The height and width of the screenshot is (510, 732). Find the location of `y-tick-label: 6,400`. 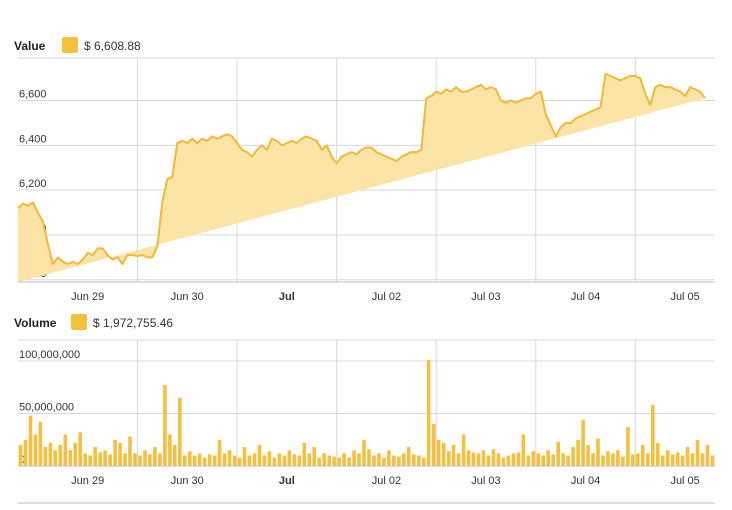

y-tick-label: 6,400 is located at coordinates (33, 139).